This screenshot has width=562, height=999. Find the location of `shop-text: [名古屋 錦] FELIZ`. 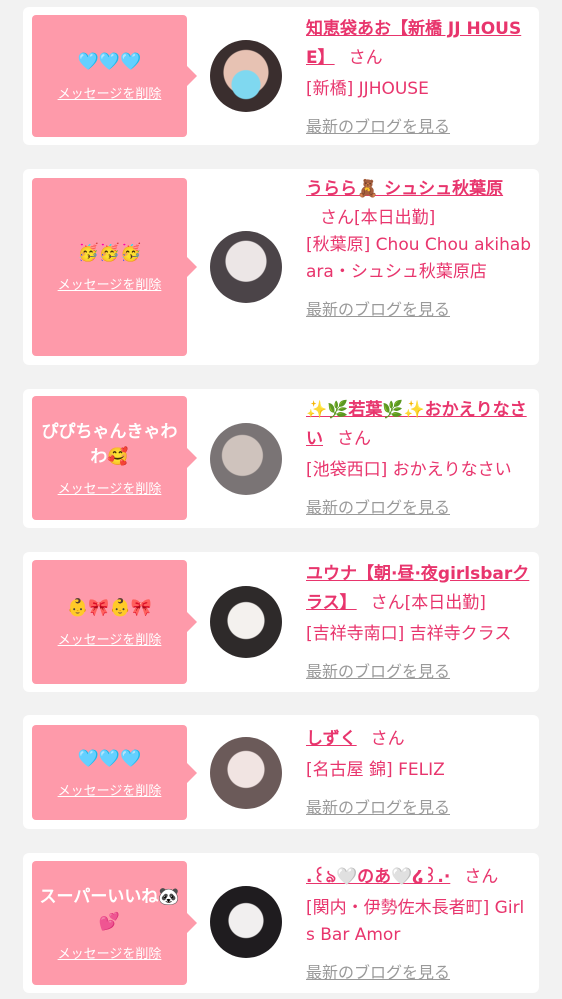

shop-text: [名古屋 錦] FELIZ is located at coordinates (375, 770).